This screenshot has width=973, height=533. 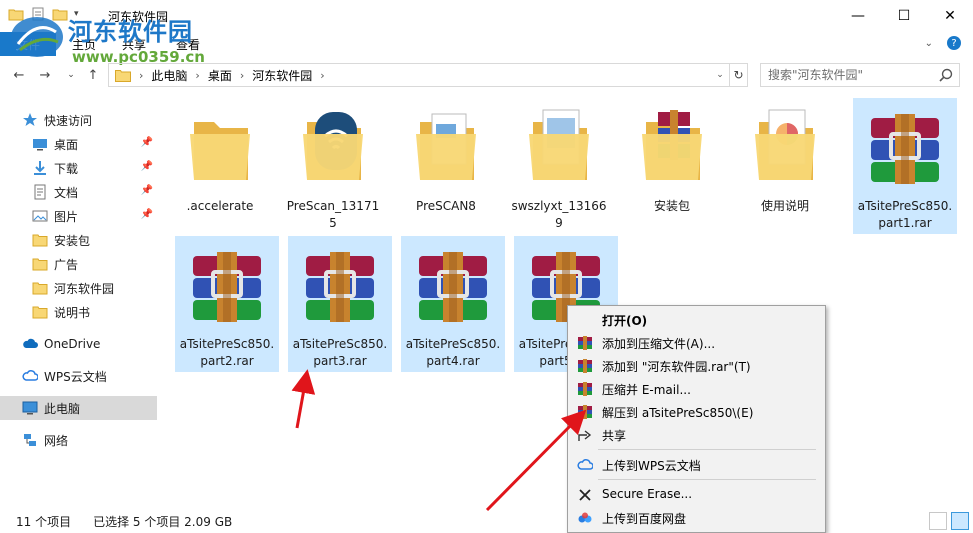 I want to click on sidebar-item-13: 网络, so click(x=78, y=440).